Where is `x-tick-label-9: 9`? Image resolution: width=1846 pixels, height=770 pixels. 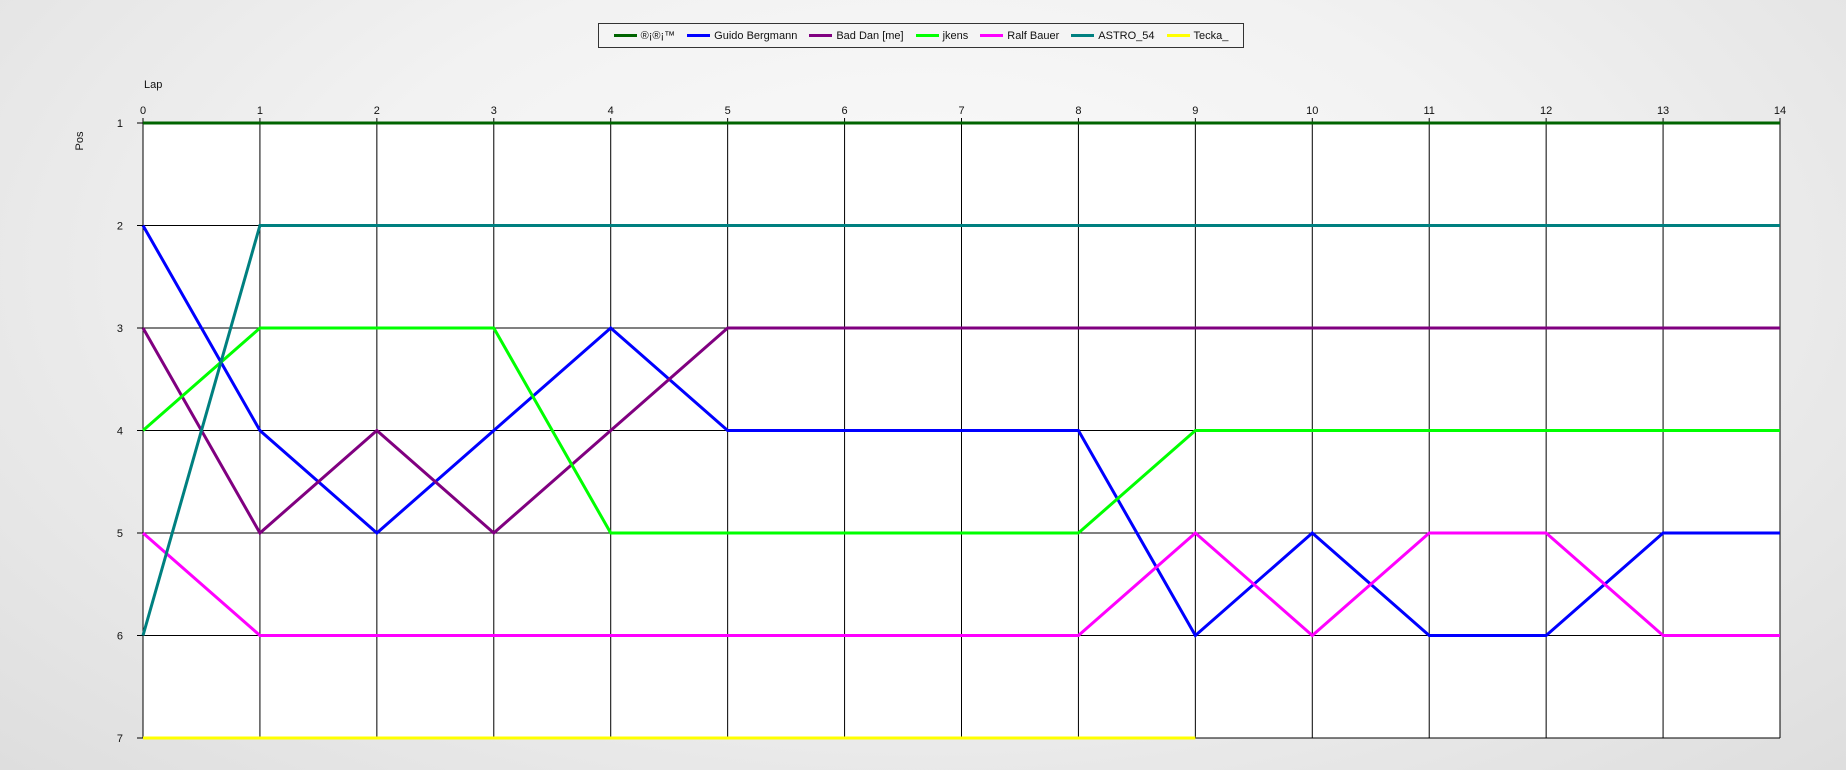
x-tick-label-9: 9 is located at coordinates (1195, 111).